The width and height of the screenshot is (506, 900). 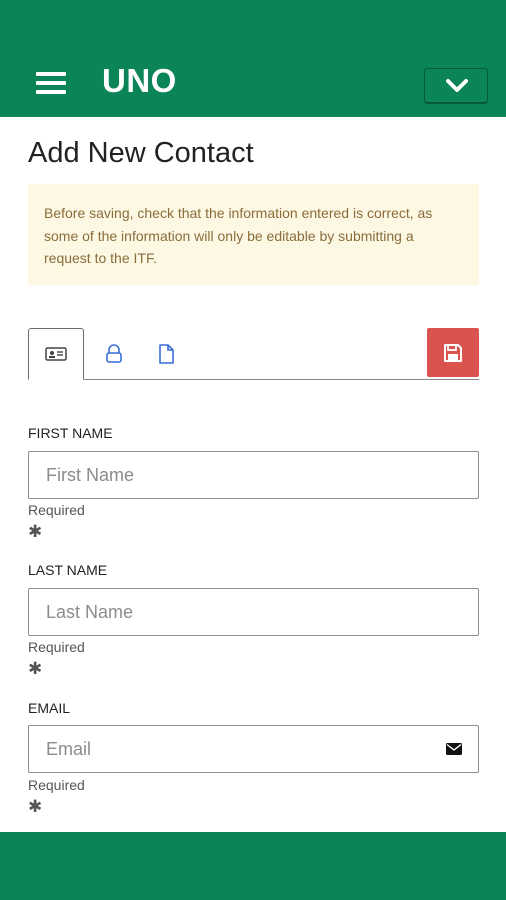 I want to click on first-name-input, so click(x=227, y=475).